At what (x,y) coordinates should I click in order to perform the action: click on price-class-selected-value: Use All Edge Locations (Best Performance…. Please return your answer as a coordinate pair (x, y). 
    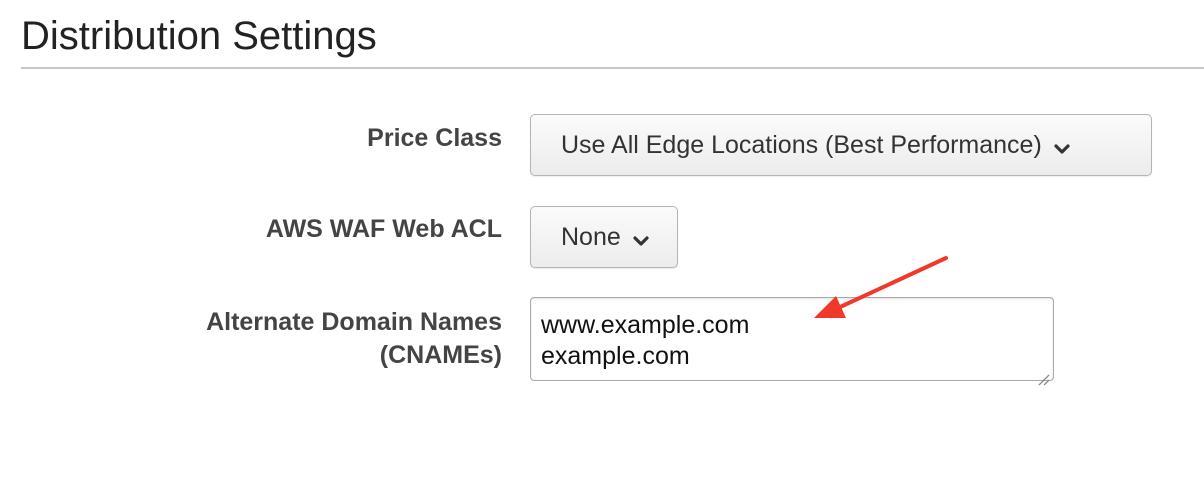
    Looking at the image, I should click on (801, 144).